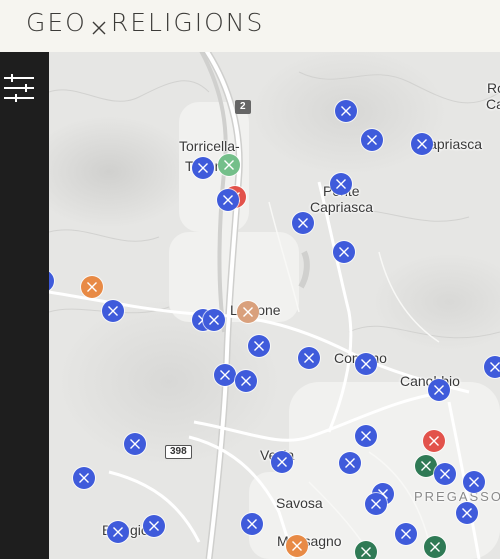 This screenshot has height=559, width=500. What do you see at coordinates (187, 22) in the screenshot?
I see `logo-text-religions: RELIGIONS` at bounding box center [187, 22].